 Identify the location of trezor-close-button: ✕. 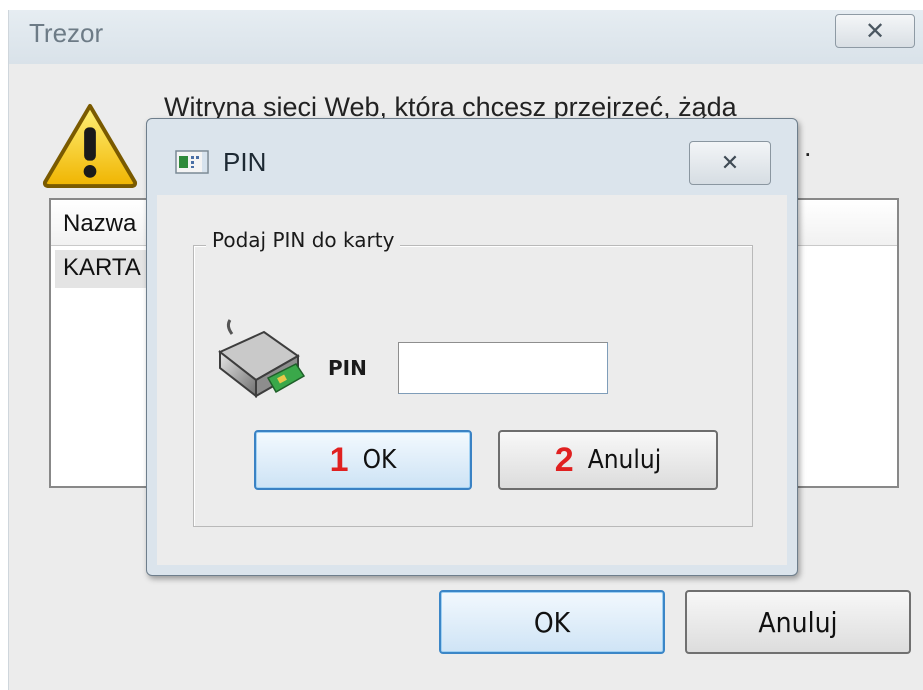
(875, 31).